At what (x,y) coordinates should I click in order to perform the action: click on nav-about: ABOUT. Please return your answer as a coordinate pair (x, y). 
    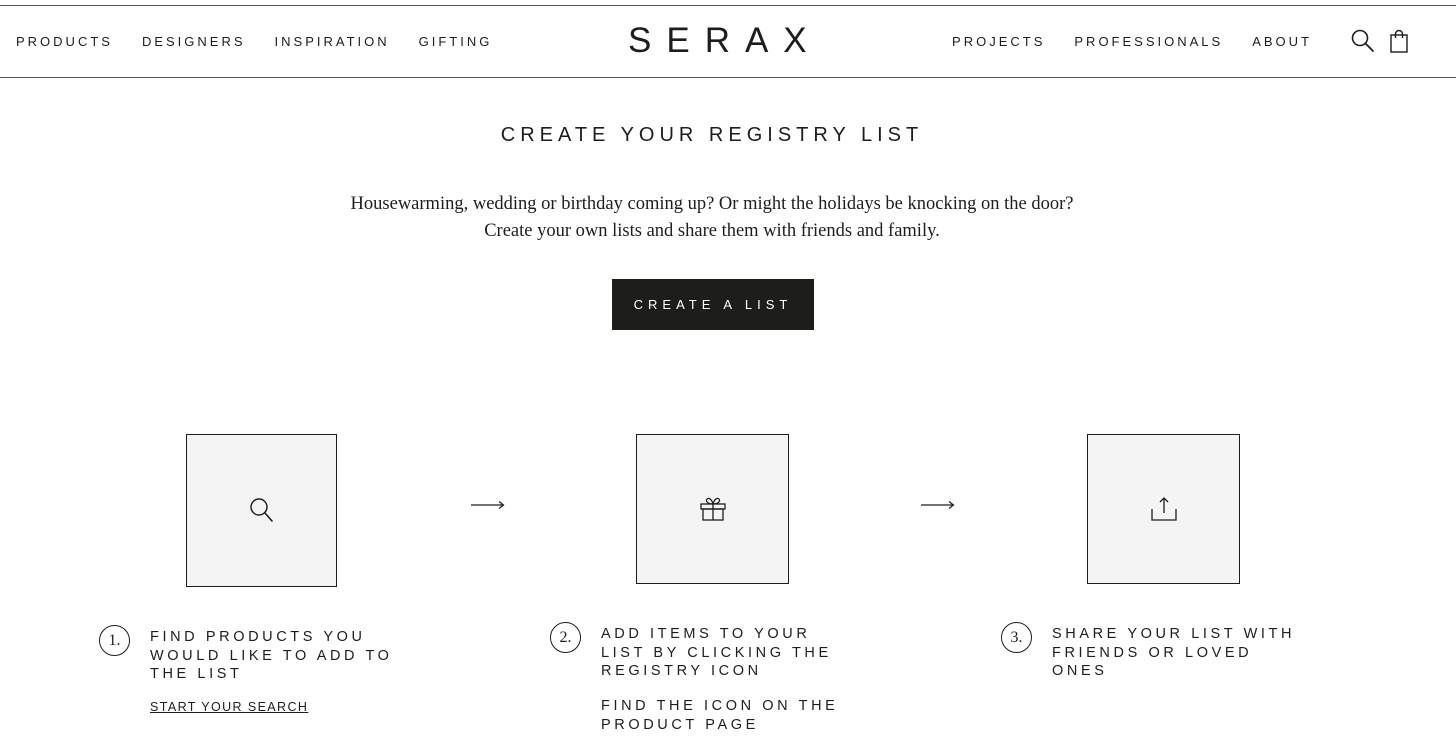
    Looking at the image, I should click on (1282, 41).